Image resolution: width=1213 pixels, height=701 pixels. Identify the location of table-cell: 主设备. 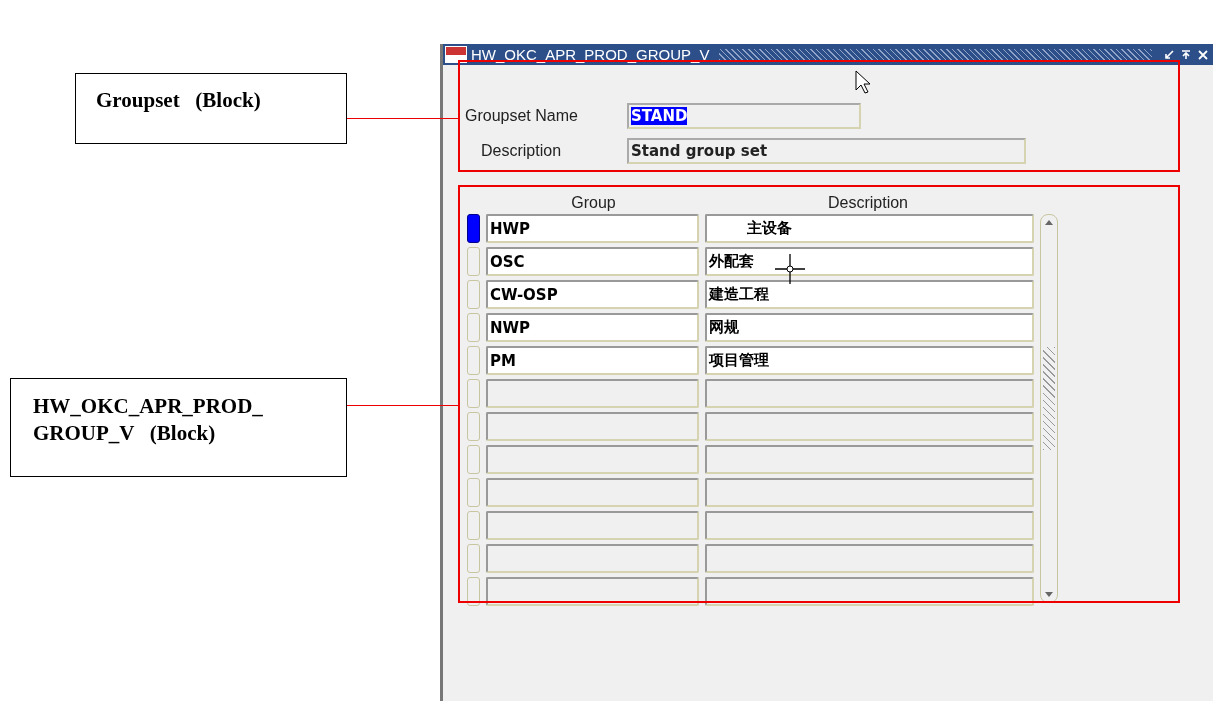
(869, 228).